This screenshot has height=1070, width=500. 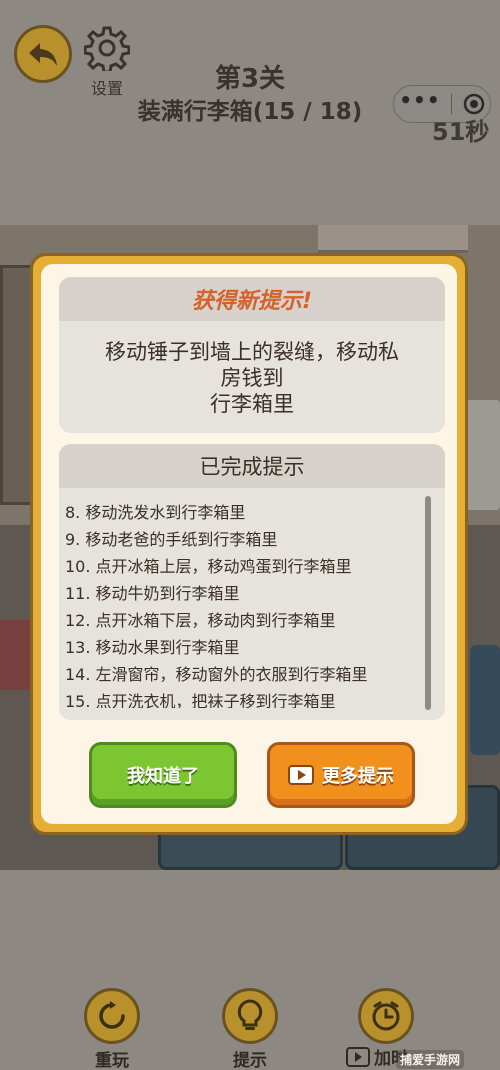 I want to click on restart-button: 重玩, so click(x=112, y=1029).